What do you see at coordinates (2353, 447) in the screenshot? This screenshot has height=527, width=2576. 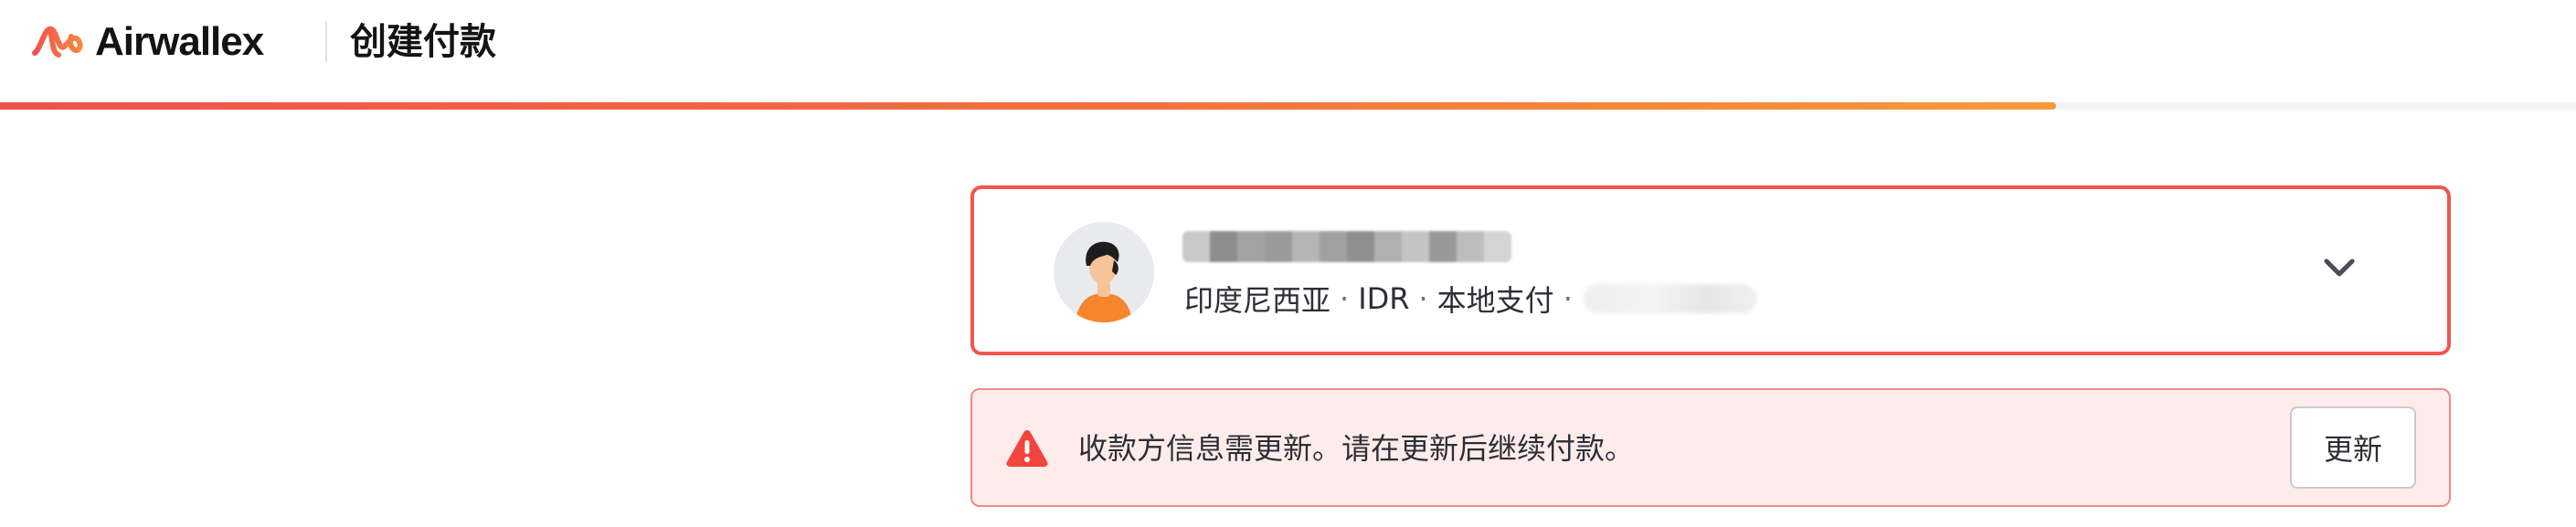 I see `update-button: 更新` at bounding box center [2353, 447].